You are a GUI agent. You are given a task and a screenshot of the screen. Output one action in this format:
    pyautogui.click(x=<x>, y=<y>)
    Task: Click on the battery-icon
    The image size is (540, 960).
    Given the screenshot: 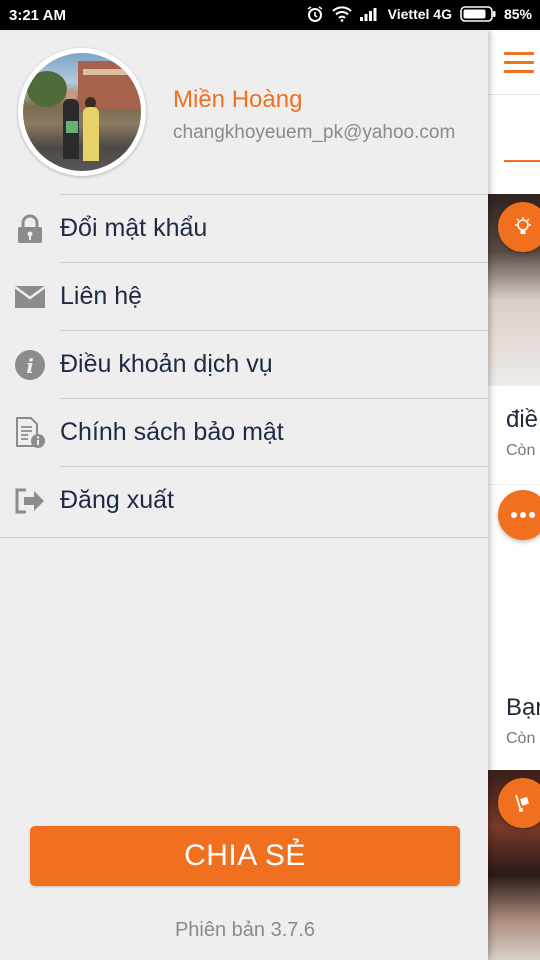 What is the action you would take?
    pyautogui.click(x=478, y=14)
    